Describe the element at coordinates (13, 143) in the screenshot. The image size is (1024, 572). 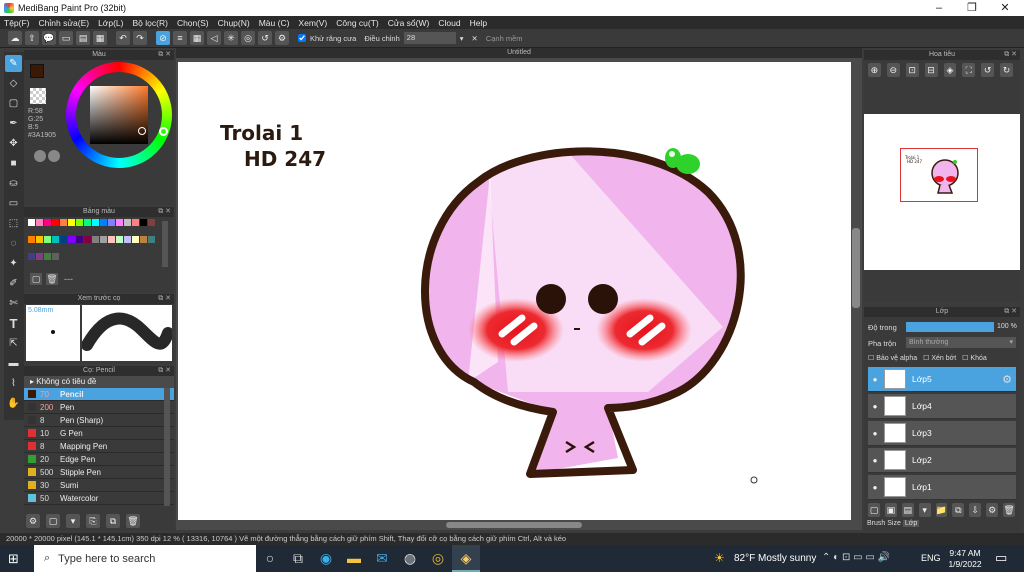
I see `move-tool-icon: ✥` at that location.